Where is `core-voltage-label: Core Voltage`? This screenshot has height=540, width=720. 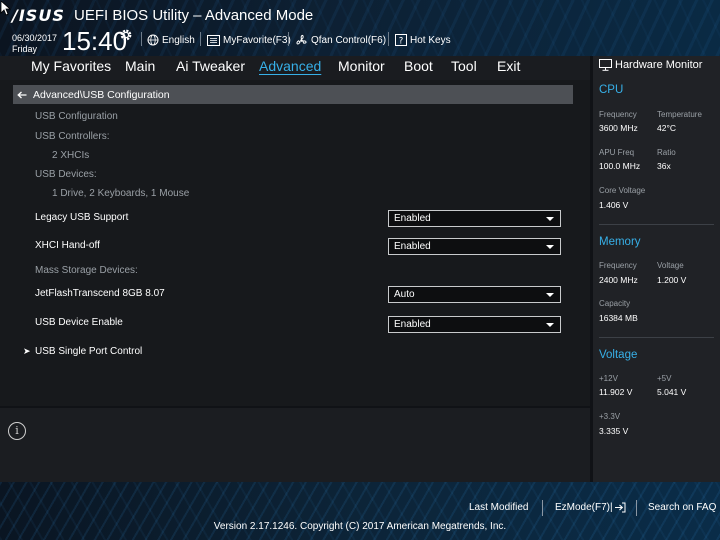
core-voltage-label: Core Voltage is located at coordinates (622, 190).